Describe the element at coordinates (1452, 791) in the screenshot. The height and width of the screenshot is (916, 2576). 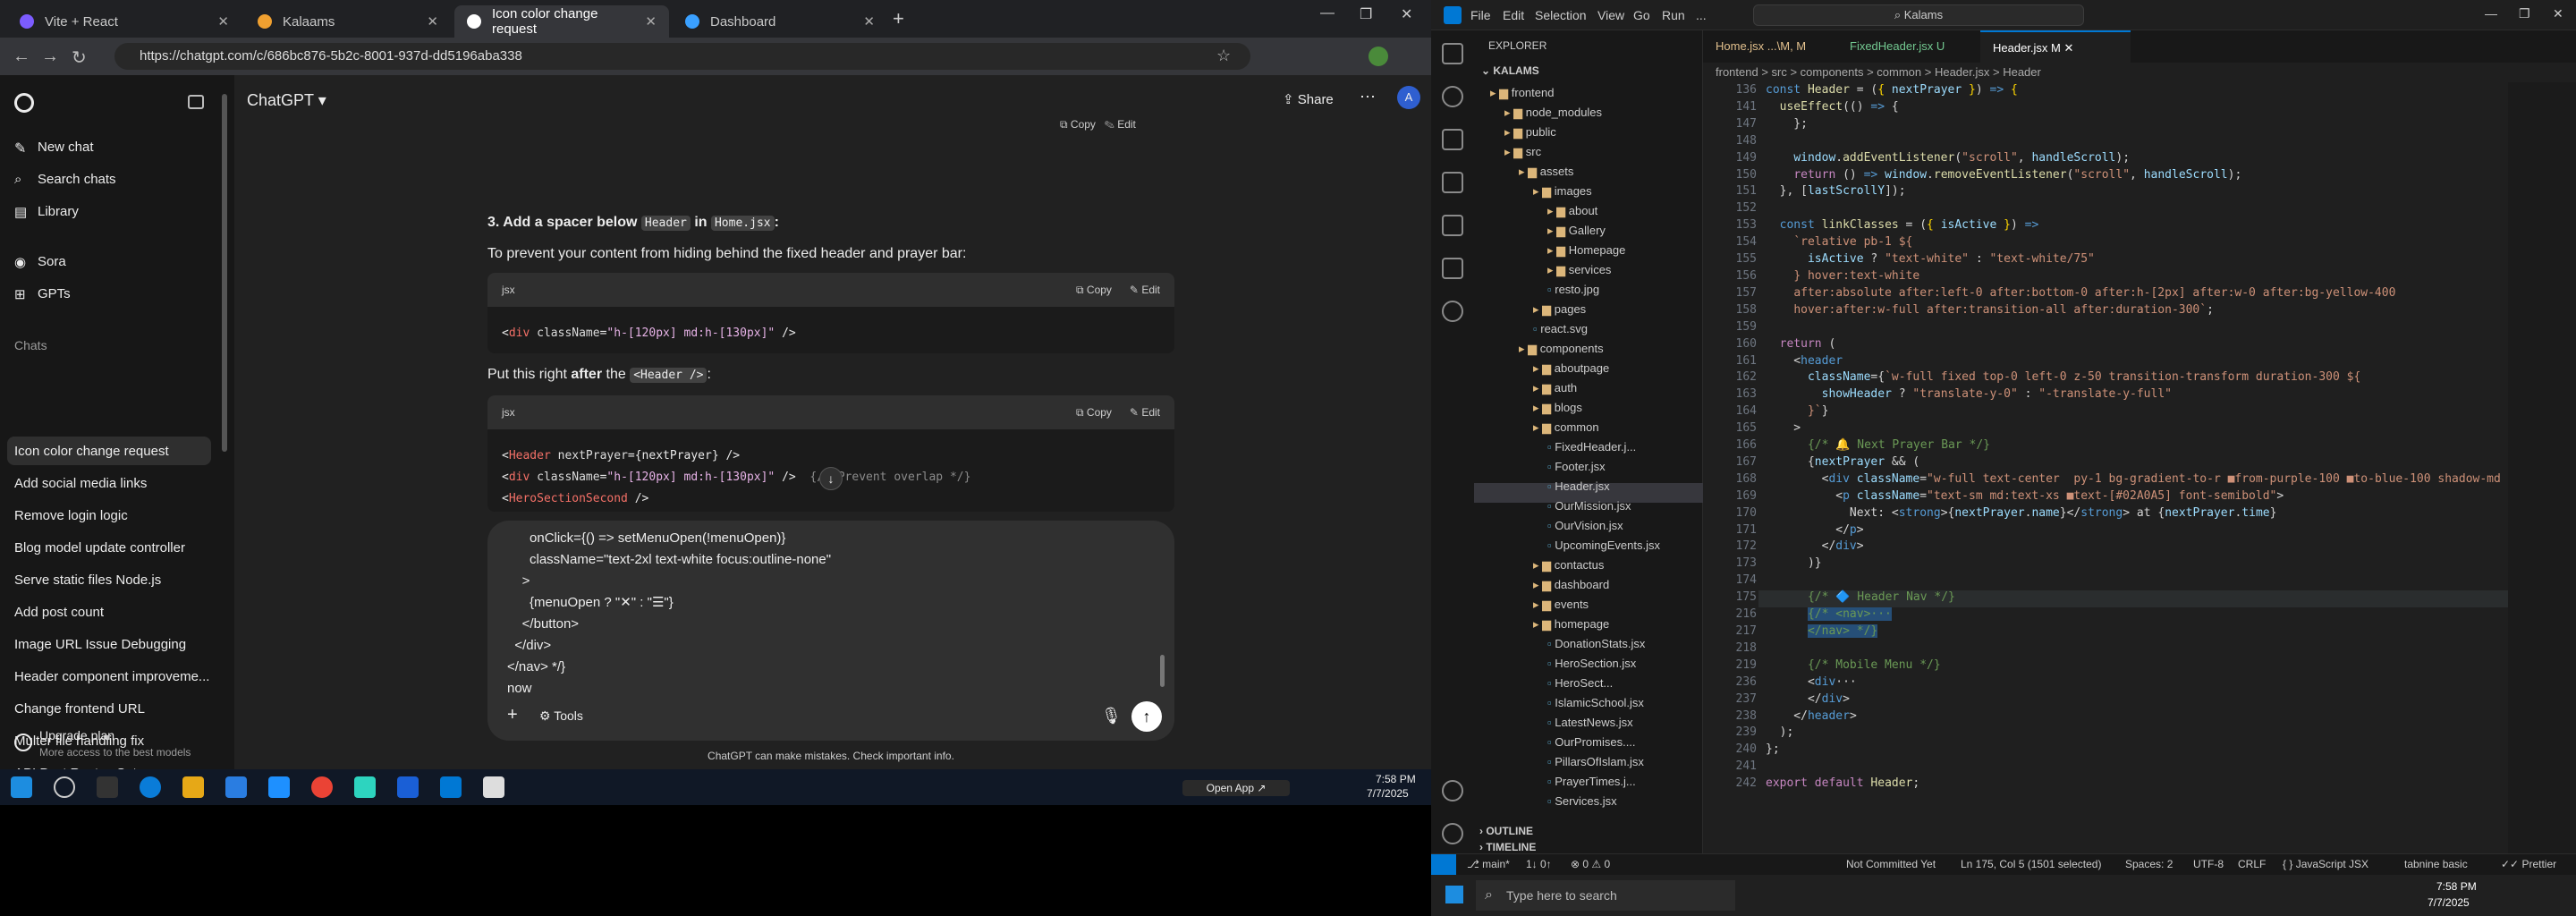
I see `account-icon` at that location.